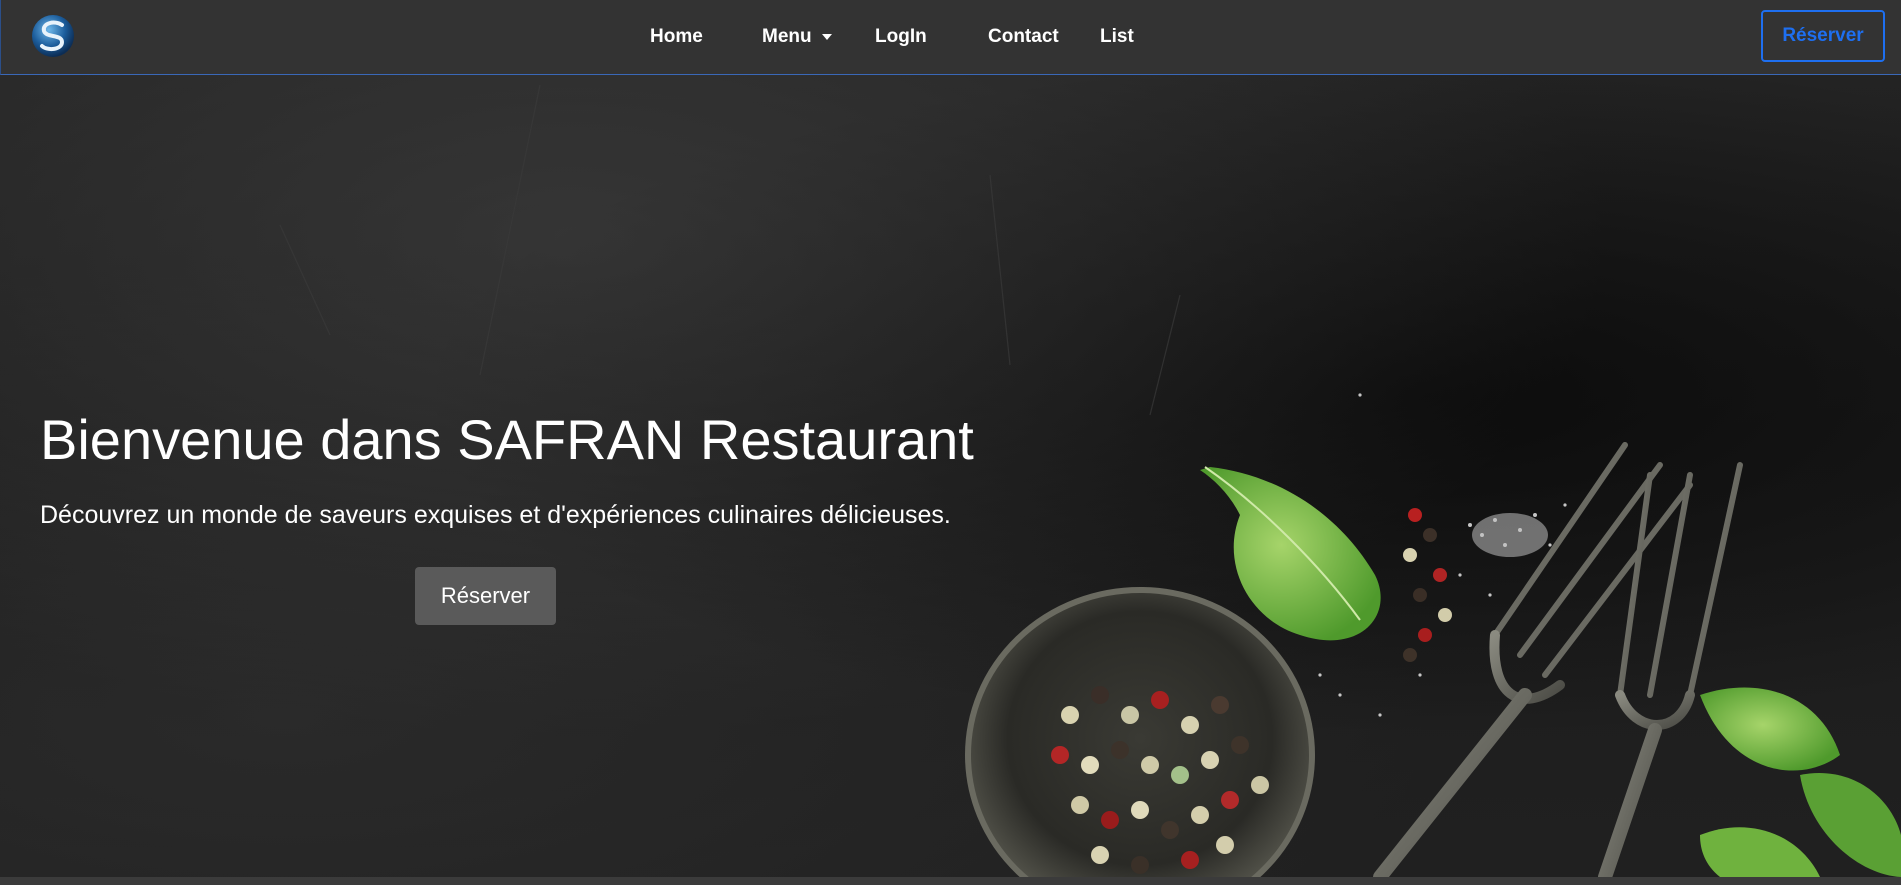 The image size is (1901, 885). I want to click on caret-down-icon, so click(826, 36).